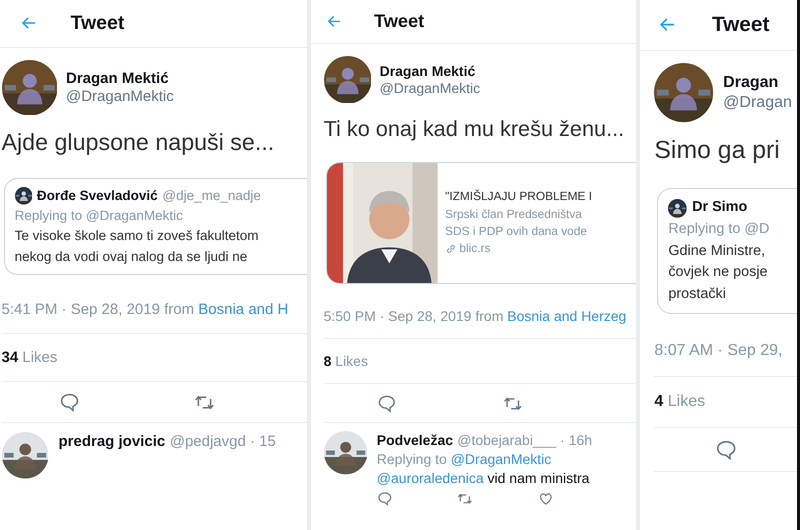  Describe the element at coordinates (757, 103) in the screenshot. I see `author-handle: @Dragan` at that location.